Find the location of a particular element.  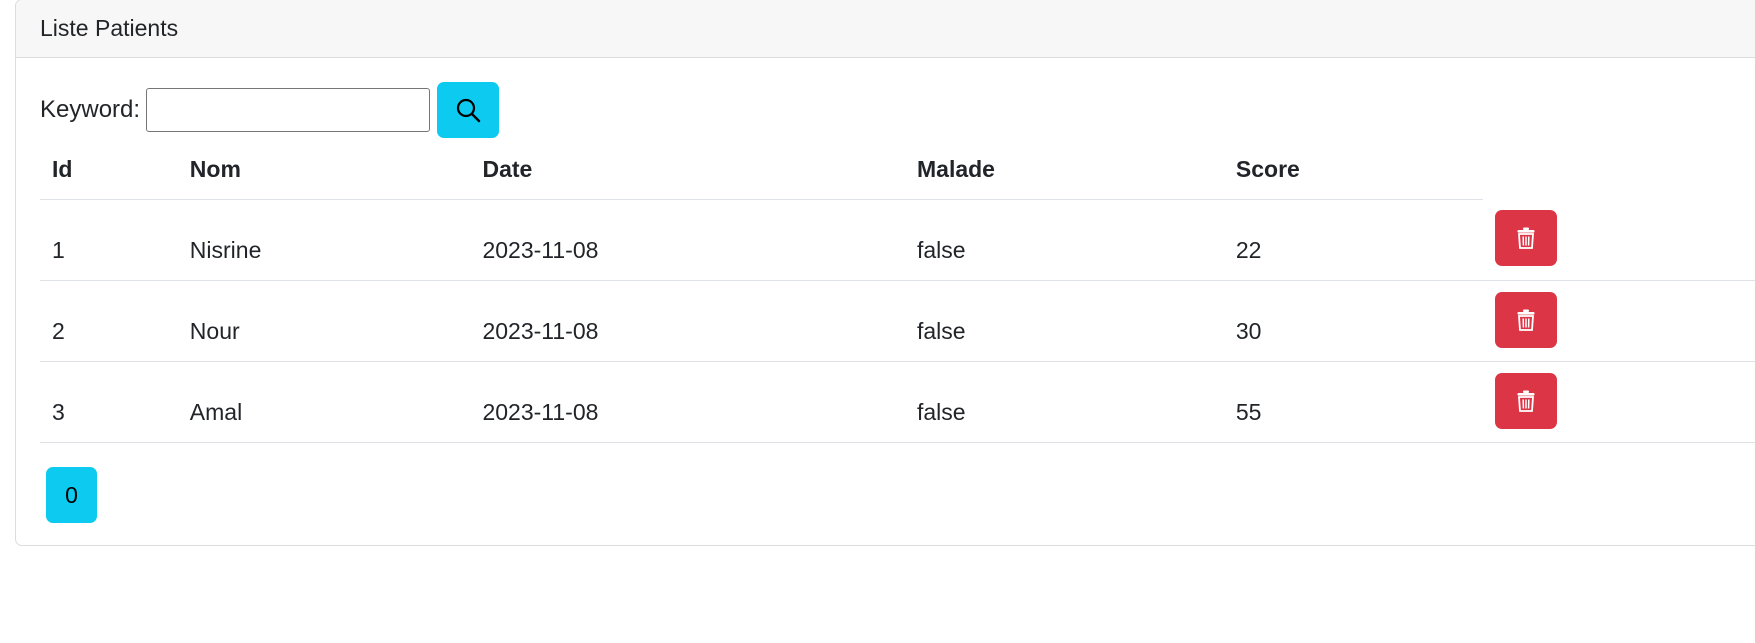

table-row: 2 Nour 2023-11-08 false 30 is located at coordinates (897, 321).